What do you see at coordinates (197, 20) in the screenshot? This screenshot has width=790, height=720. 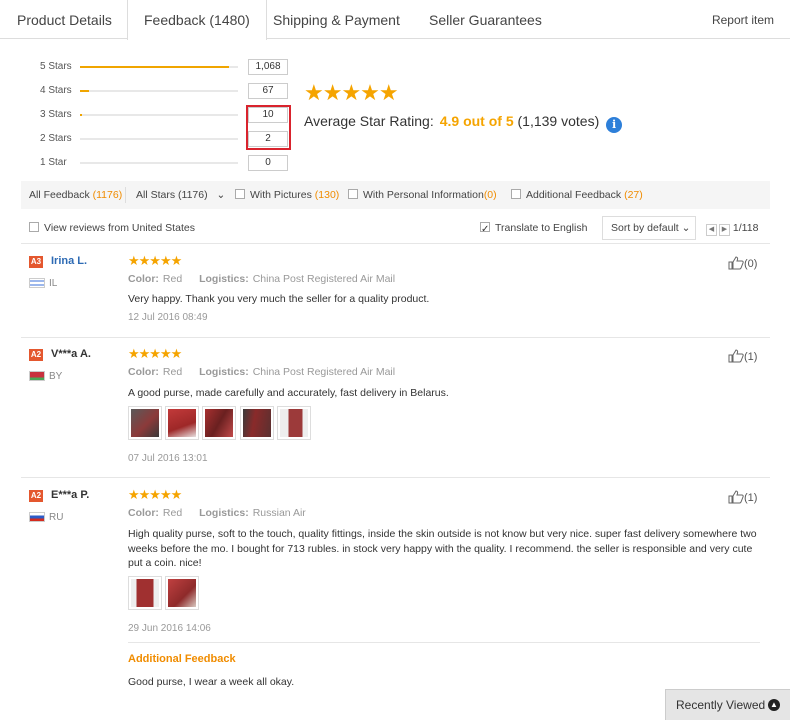 I see `tab-feedback: Feedback (1480)` at bounding box center [197, 20].